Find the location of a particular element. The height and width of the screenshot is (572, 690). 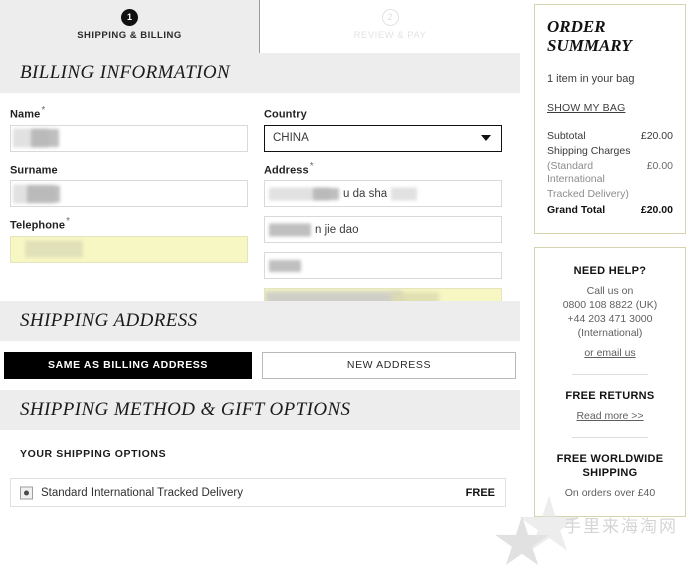

surname-label-text: Surname is located at coordinates (34, 170).